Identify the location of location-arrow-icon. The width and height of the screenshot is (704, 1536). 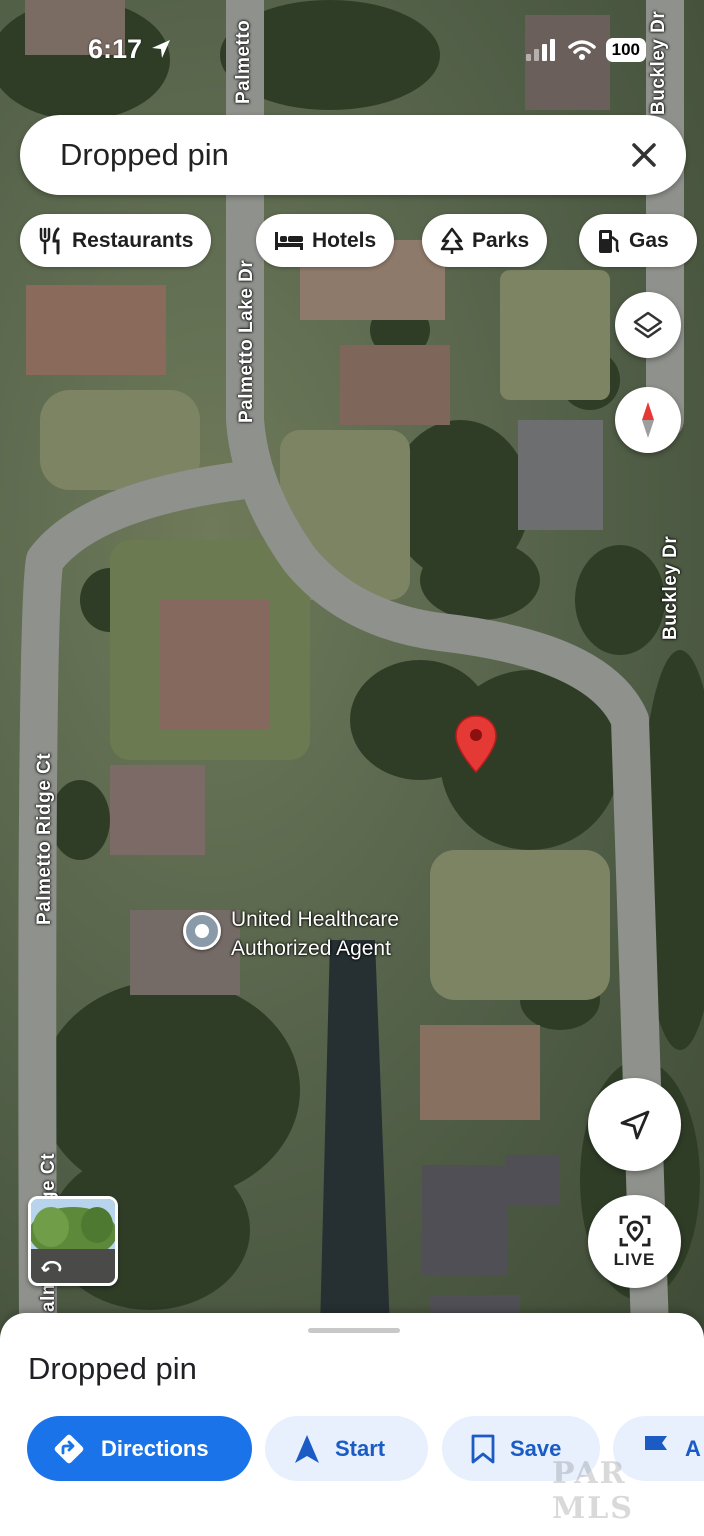
(160, 49).